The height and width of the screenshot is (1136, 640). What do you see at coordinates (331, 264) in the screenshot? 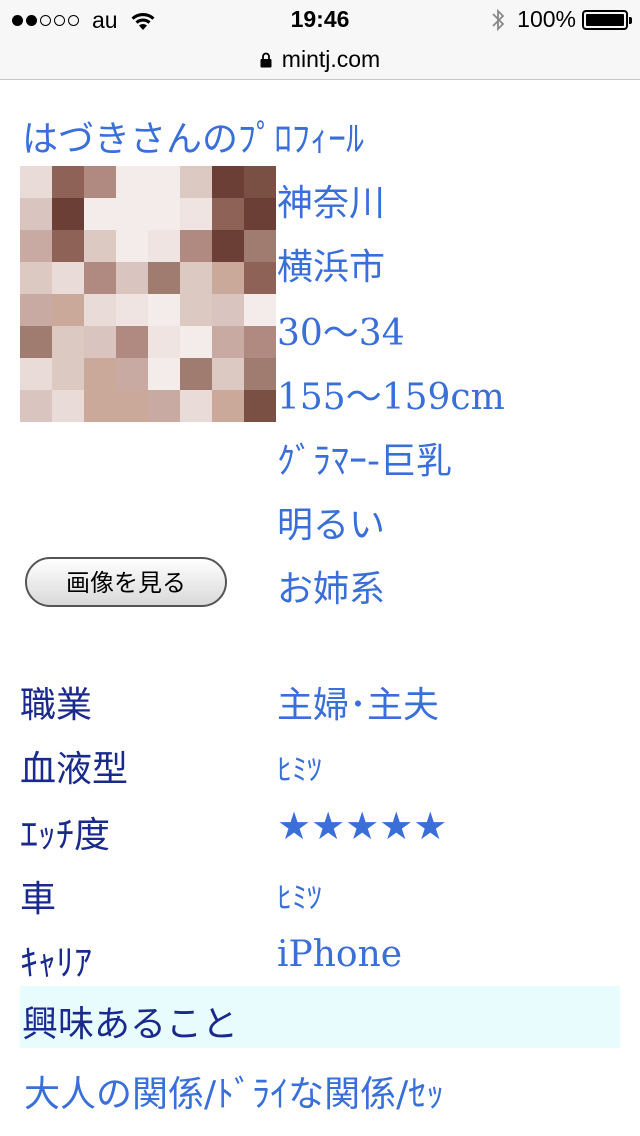
I see `attr-city: 横浜市` at bounding box center [331, 264].